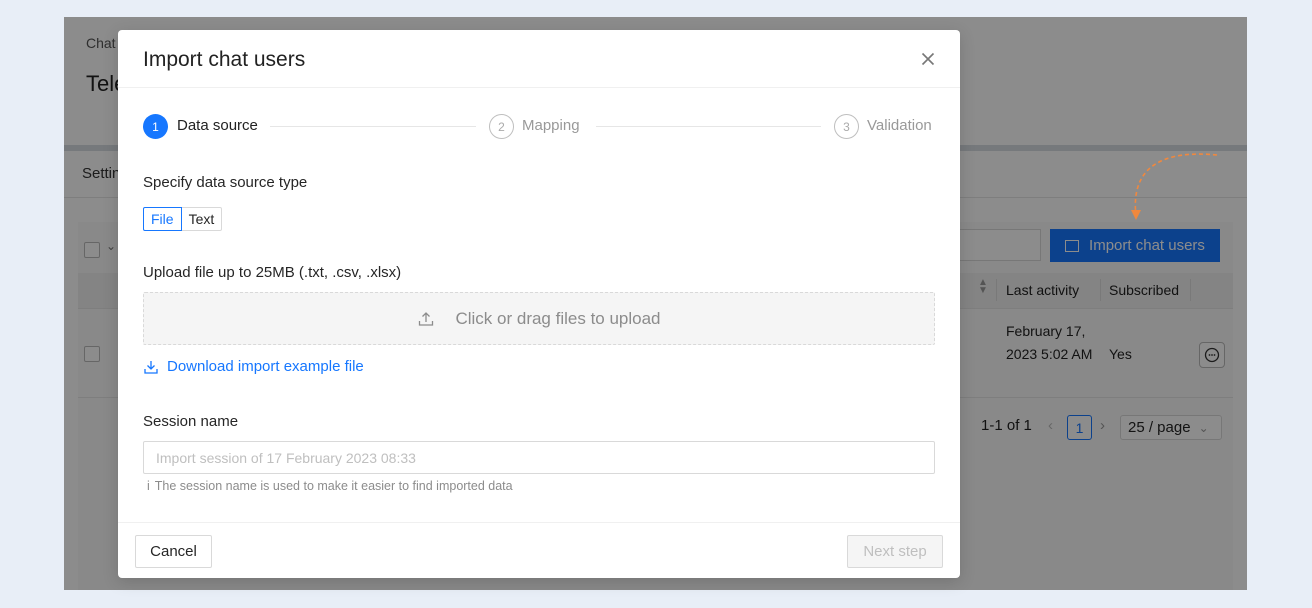 The height and width of the screenshot is (608, 1312). Describe the element at coordinates (225, 182) in the screenshot. I see `source-type-label: Specify data source type` at that location.